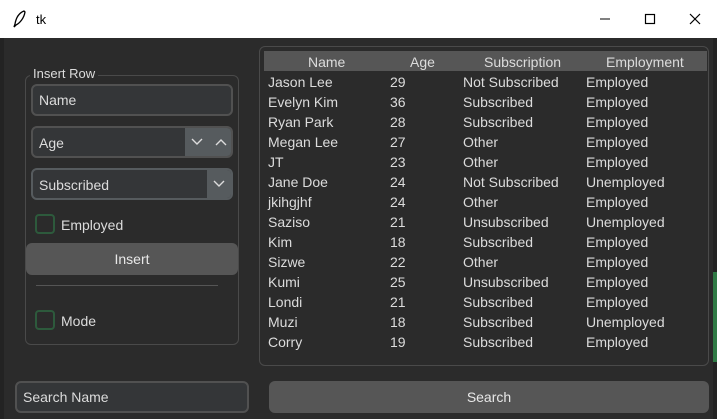 The image size is (717, 419). I want to click on cell-name: Kumi, so click(284, 282).